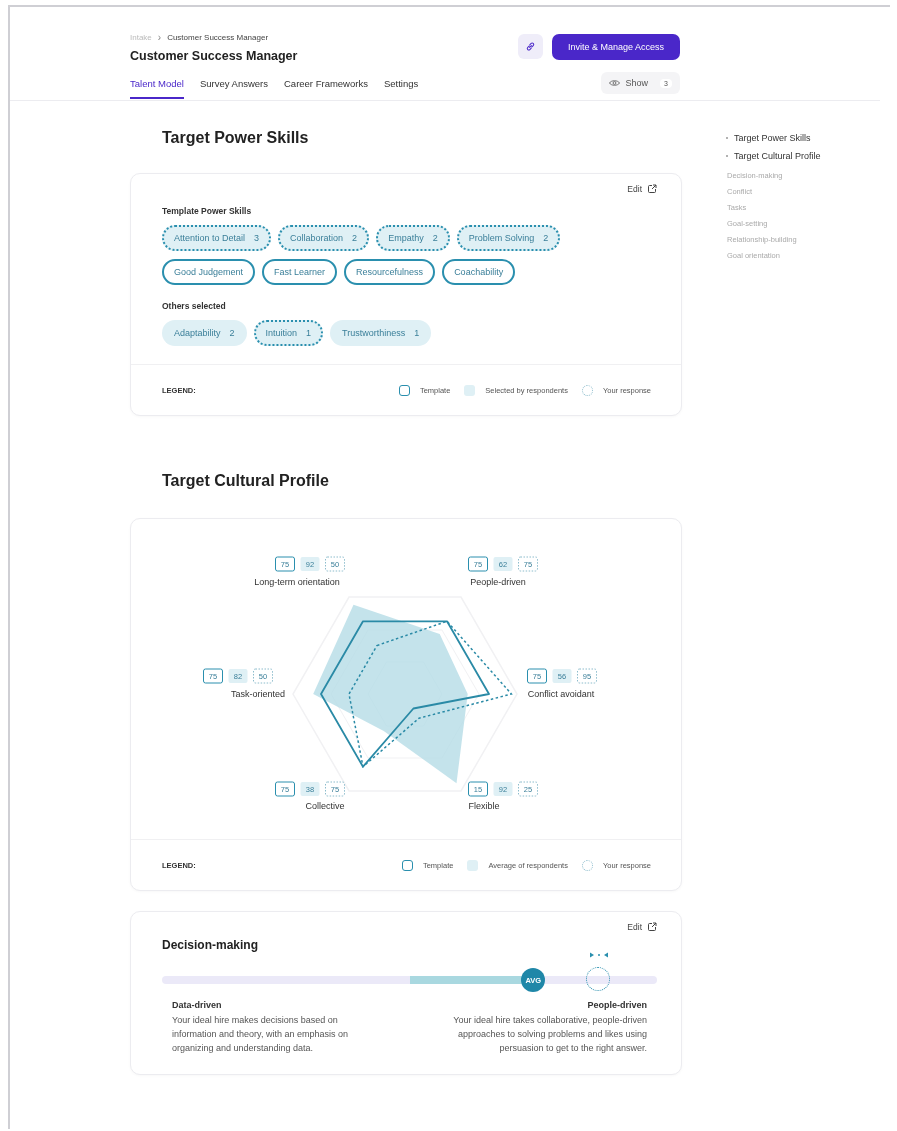 The height and width of the screenshot is (1131, 897). I want to click on skill-chip: Coachability, so click(479, 272).